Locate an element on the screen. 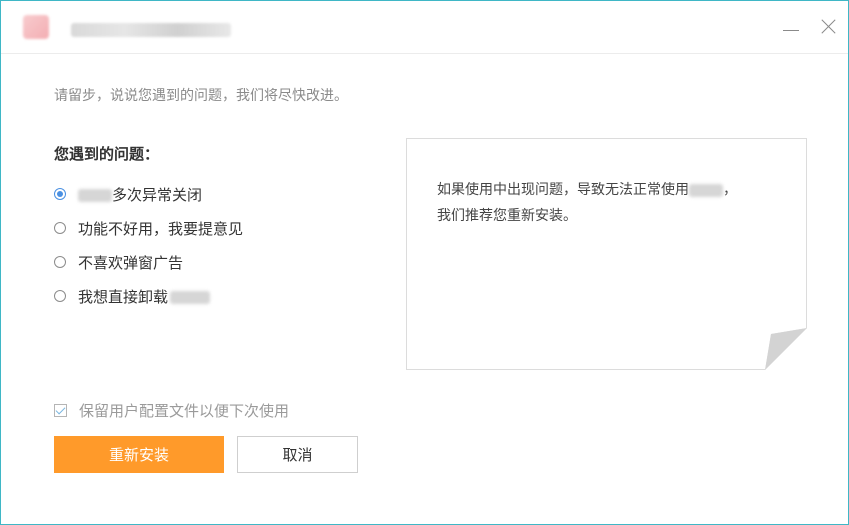  minimize-button is located at coordinates (791, 27).